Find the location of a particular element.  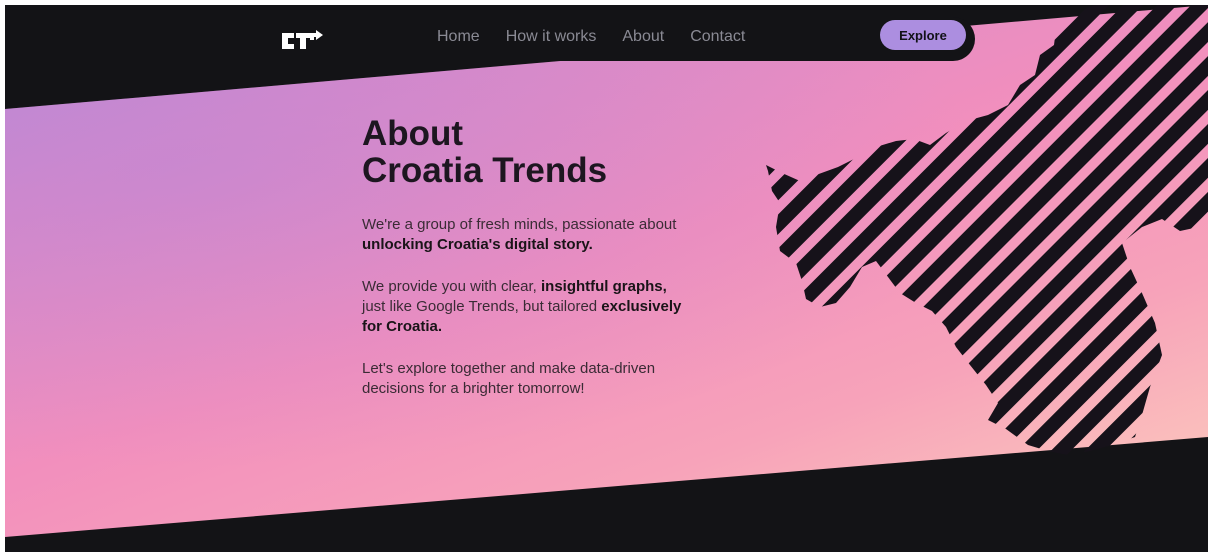

nav-link-about: About is located at coordinates (643, 37).